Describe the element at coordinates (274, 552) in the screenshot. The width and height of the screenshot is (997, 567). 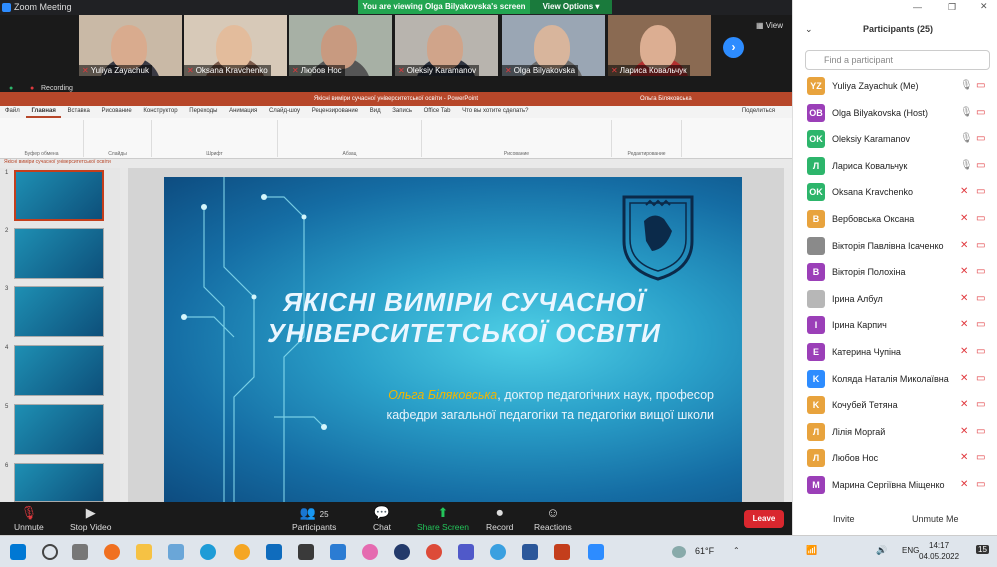
I see `outlook-icon` at that location.